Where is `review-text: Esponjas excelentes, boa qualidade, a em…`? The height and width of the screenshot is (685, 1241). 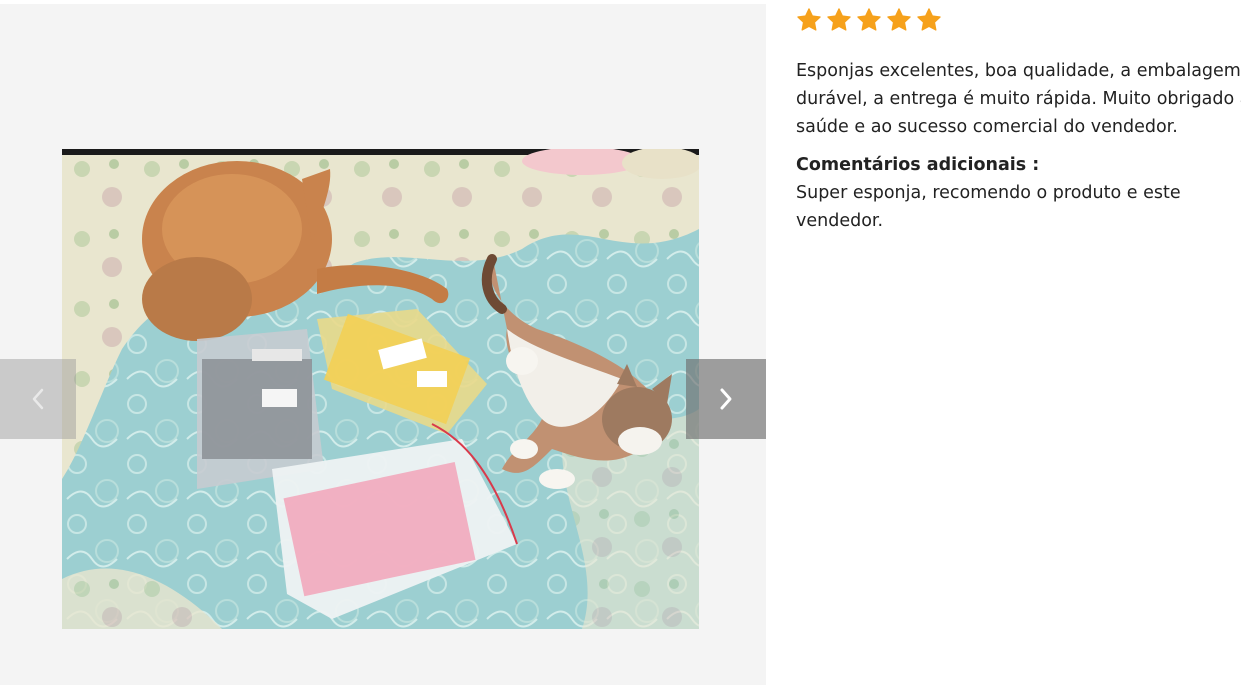 review-text: Esponjas excelentes, boa qualidade, a em… is located at coordinates (1018, 99).